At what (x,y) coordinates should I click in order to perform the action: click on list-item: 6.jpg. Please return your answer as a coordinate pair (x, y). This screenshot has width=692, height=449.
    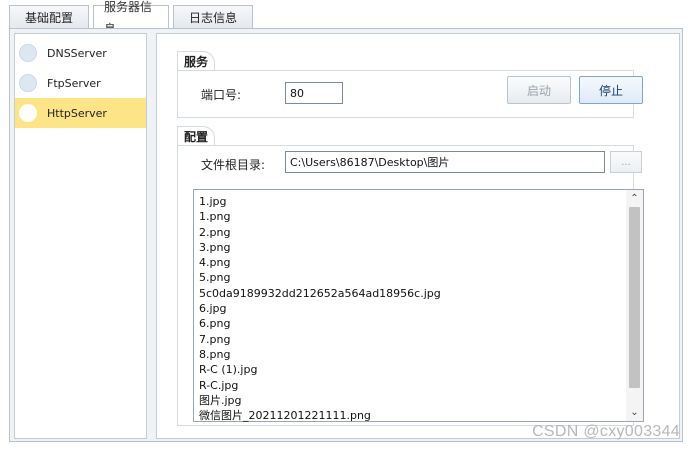
    Looking at the image, I should click on (409, 308).